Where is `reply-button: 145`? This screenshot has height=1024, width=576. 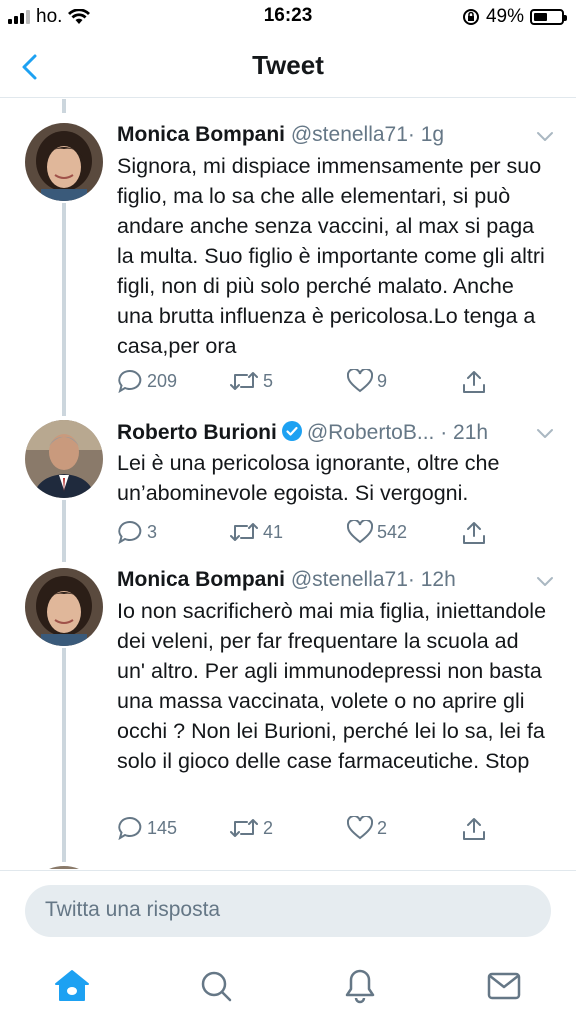 reply-button: 145 is located at coordinates (147, 828).